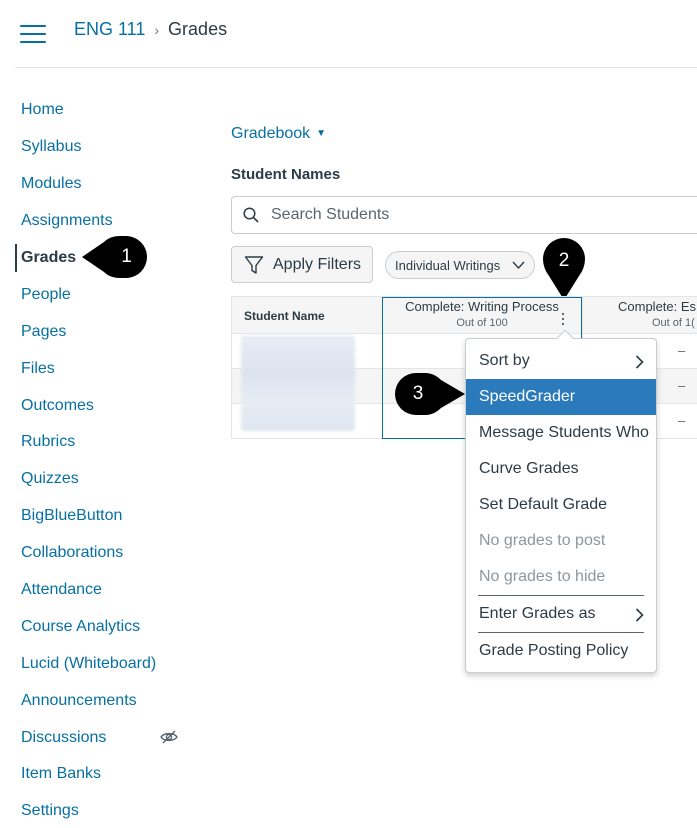 The image size is (697, 828). I want to click on nav-item-label: Collaborations, so click(72, 553).